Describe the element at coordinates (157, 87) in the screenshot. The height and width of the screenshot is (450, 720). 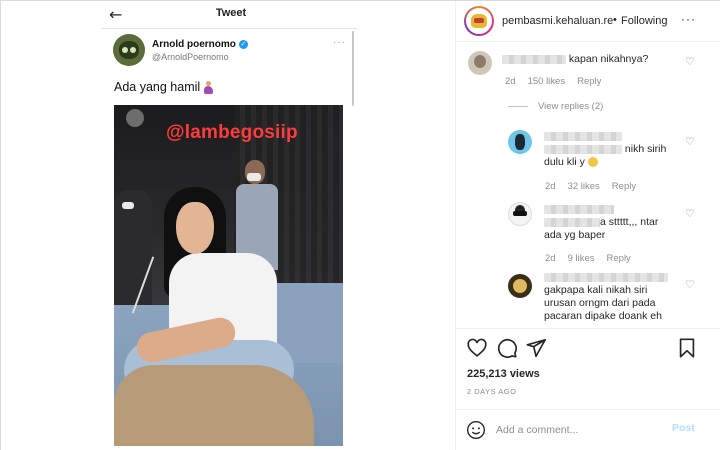
I see `tweet-text-content: Ada yang hamil` at that location.